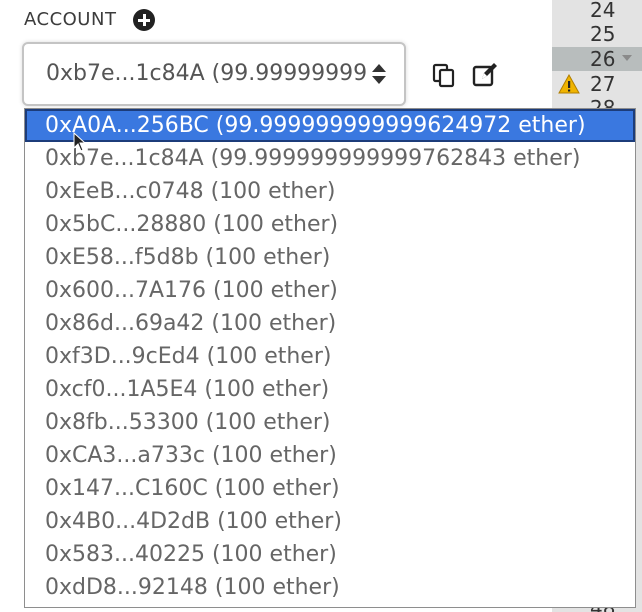  What do you see at coordinates (330, 389) in the screenshot?
I see `dropdown-option: 0xcf0...1A5E4 (100 ether)` at bounding box center [330, 389].